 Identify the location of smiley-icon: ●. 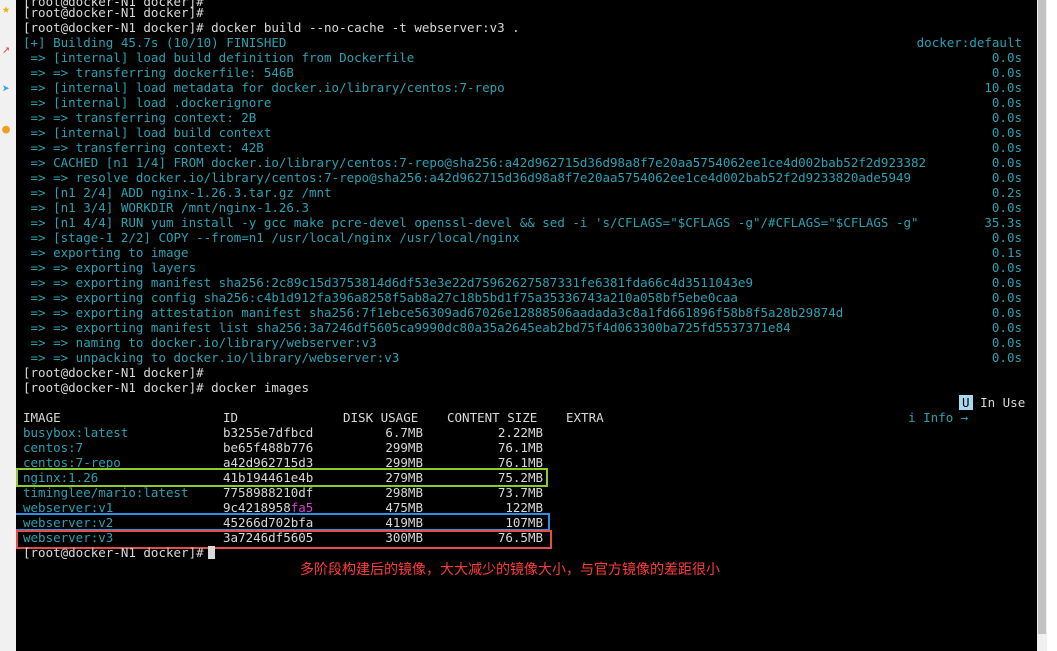
(6, 130).